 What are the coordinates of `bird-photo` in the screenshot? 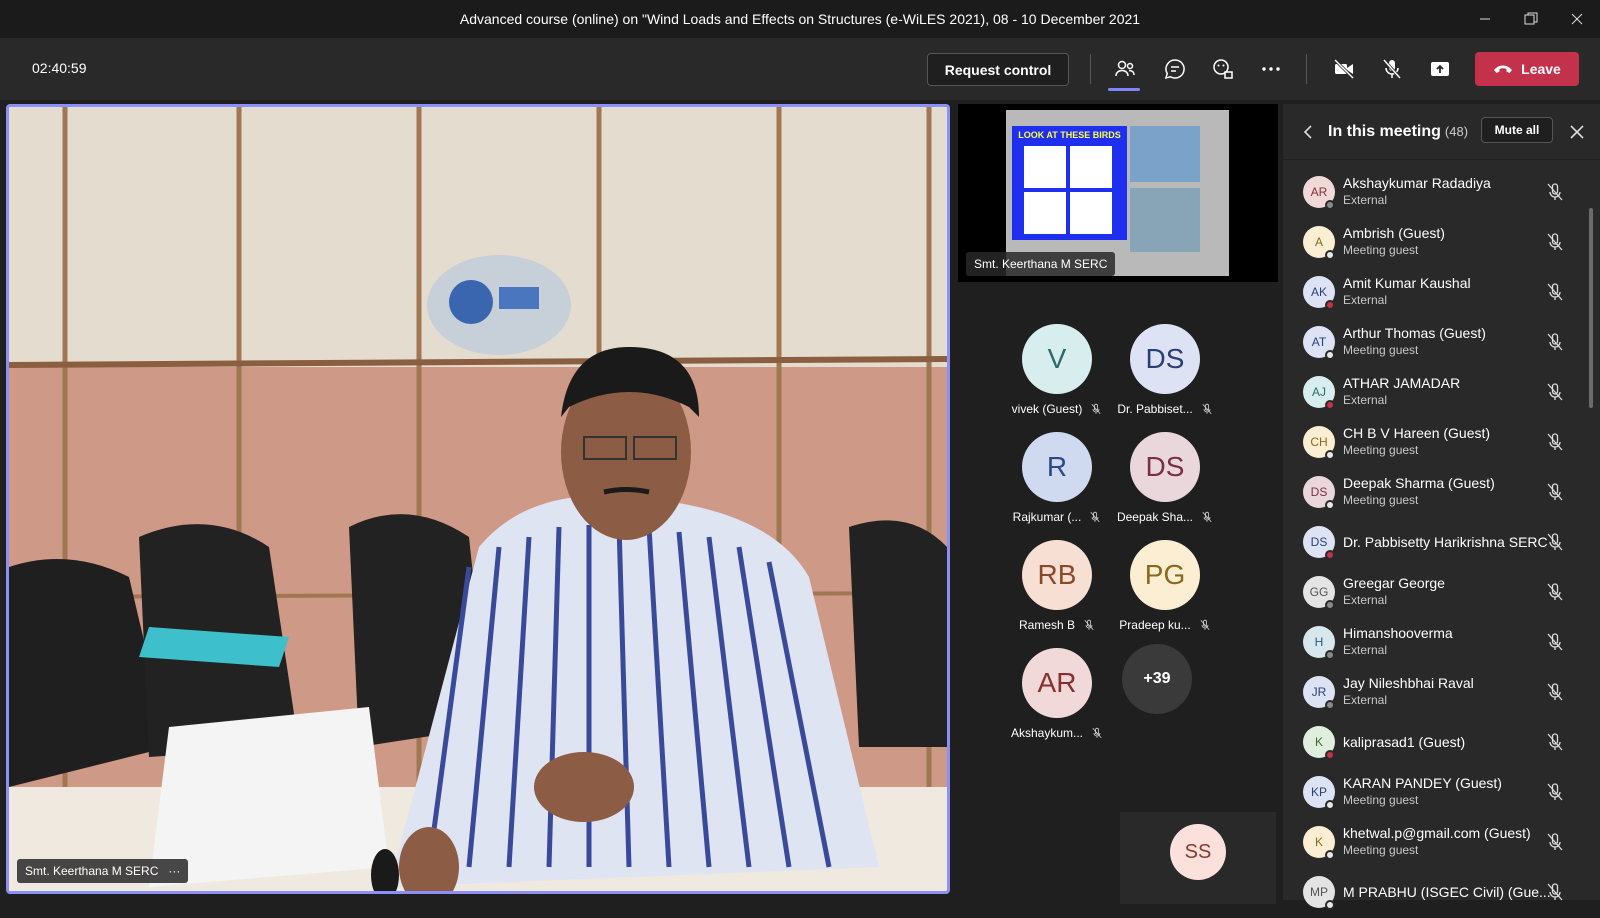 It's located at (1165, 220).